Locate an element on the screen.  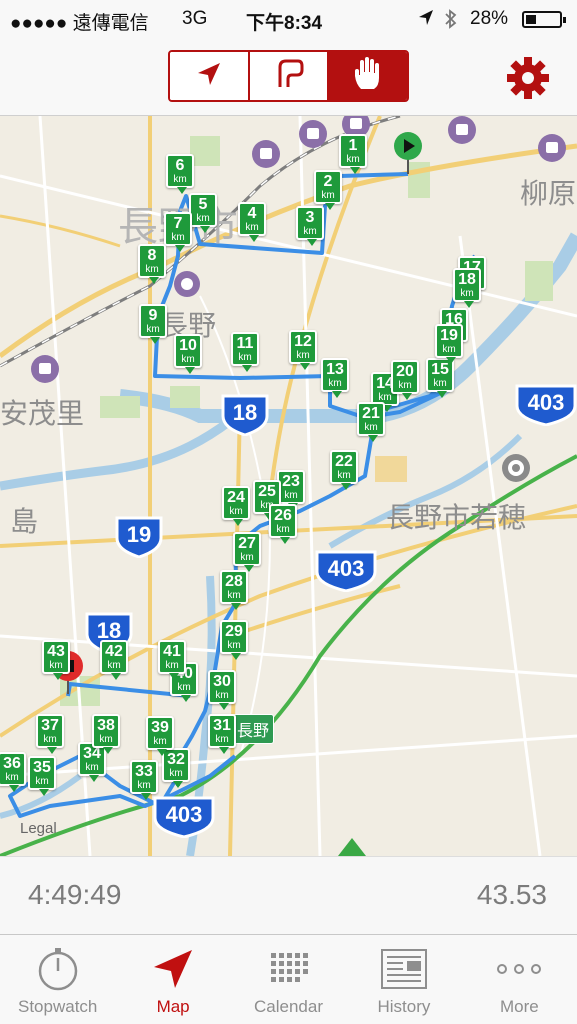
hand-icon is located at coordinates (368, 76).